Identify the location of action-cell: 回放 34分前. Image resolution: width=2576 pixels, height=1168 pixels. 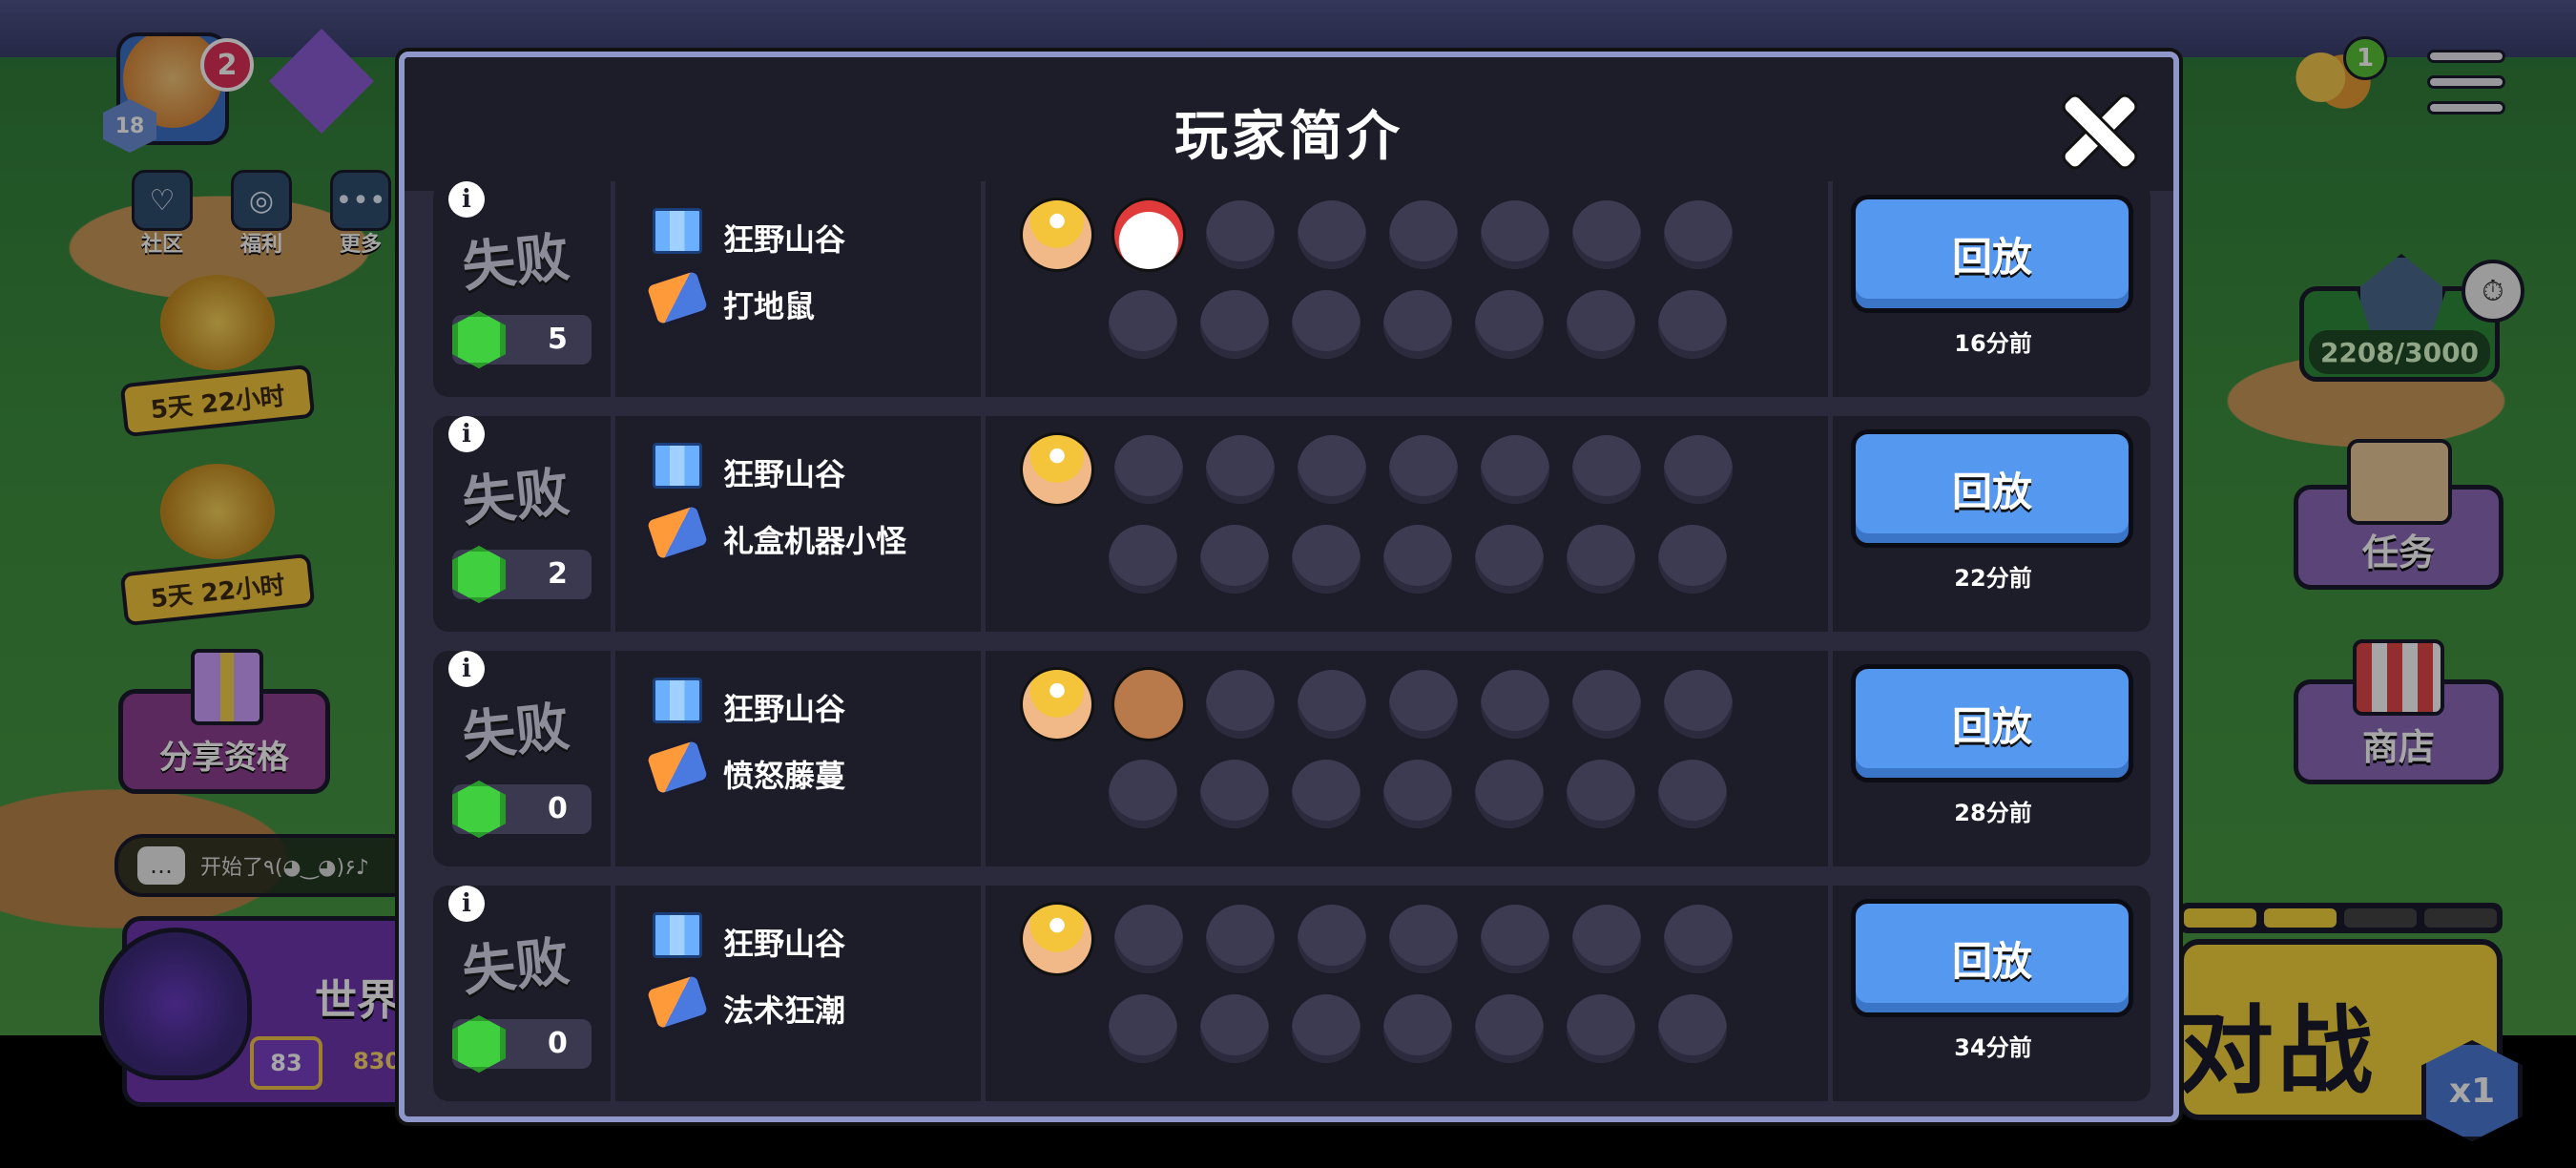
(1993, 993).